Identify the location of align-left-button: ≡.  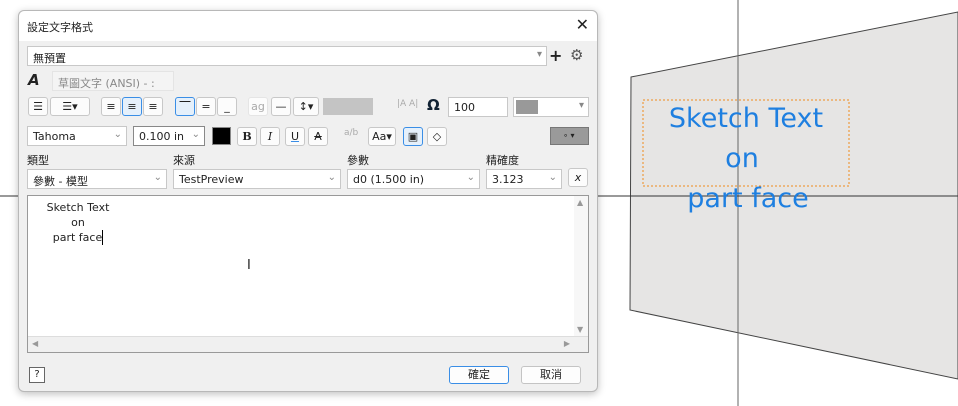
(111, 106).